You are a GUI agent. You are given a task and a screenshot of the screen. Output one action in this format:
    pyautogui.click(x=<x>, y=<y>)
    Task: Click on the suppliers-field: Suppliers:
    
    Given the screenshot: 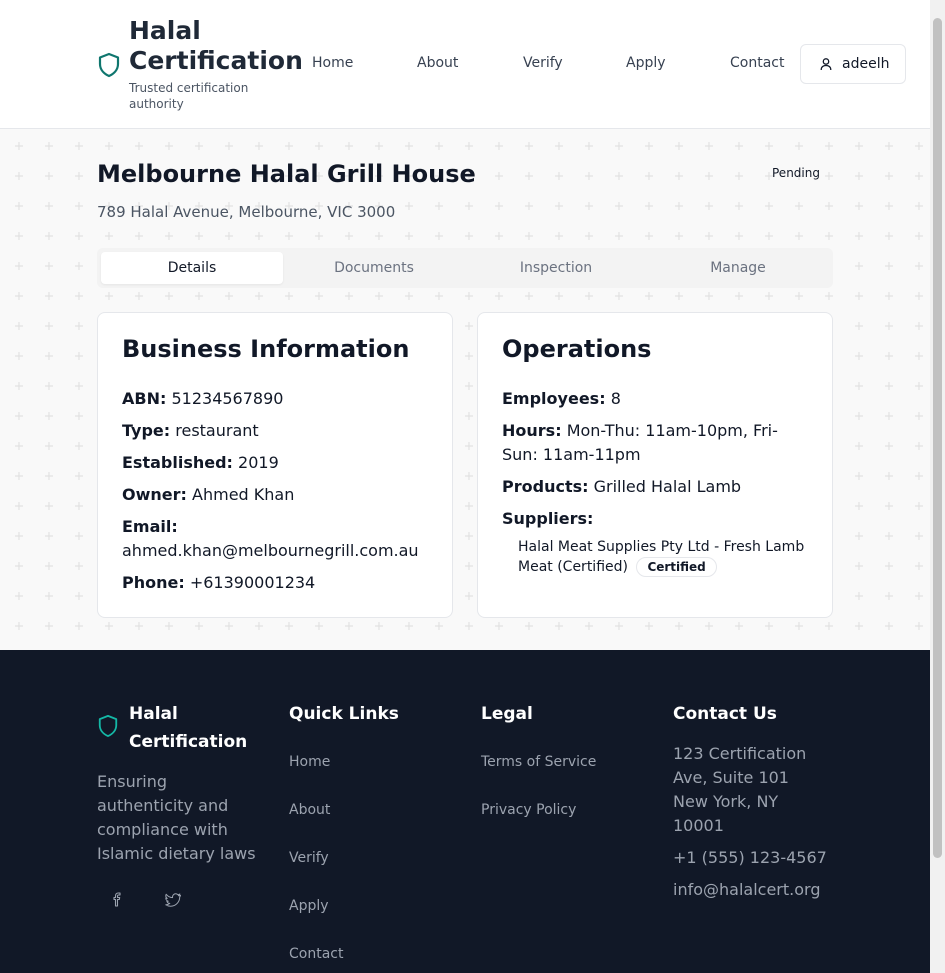 What is the action you would take?
    pyautogui.click(x=655, y=519)
    